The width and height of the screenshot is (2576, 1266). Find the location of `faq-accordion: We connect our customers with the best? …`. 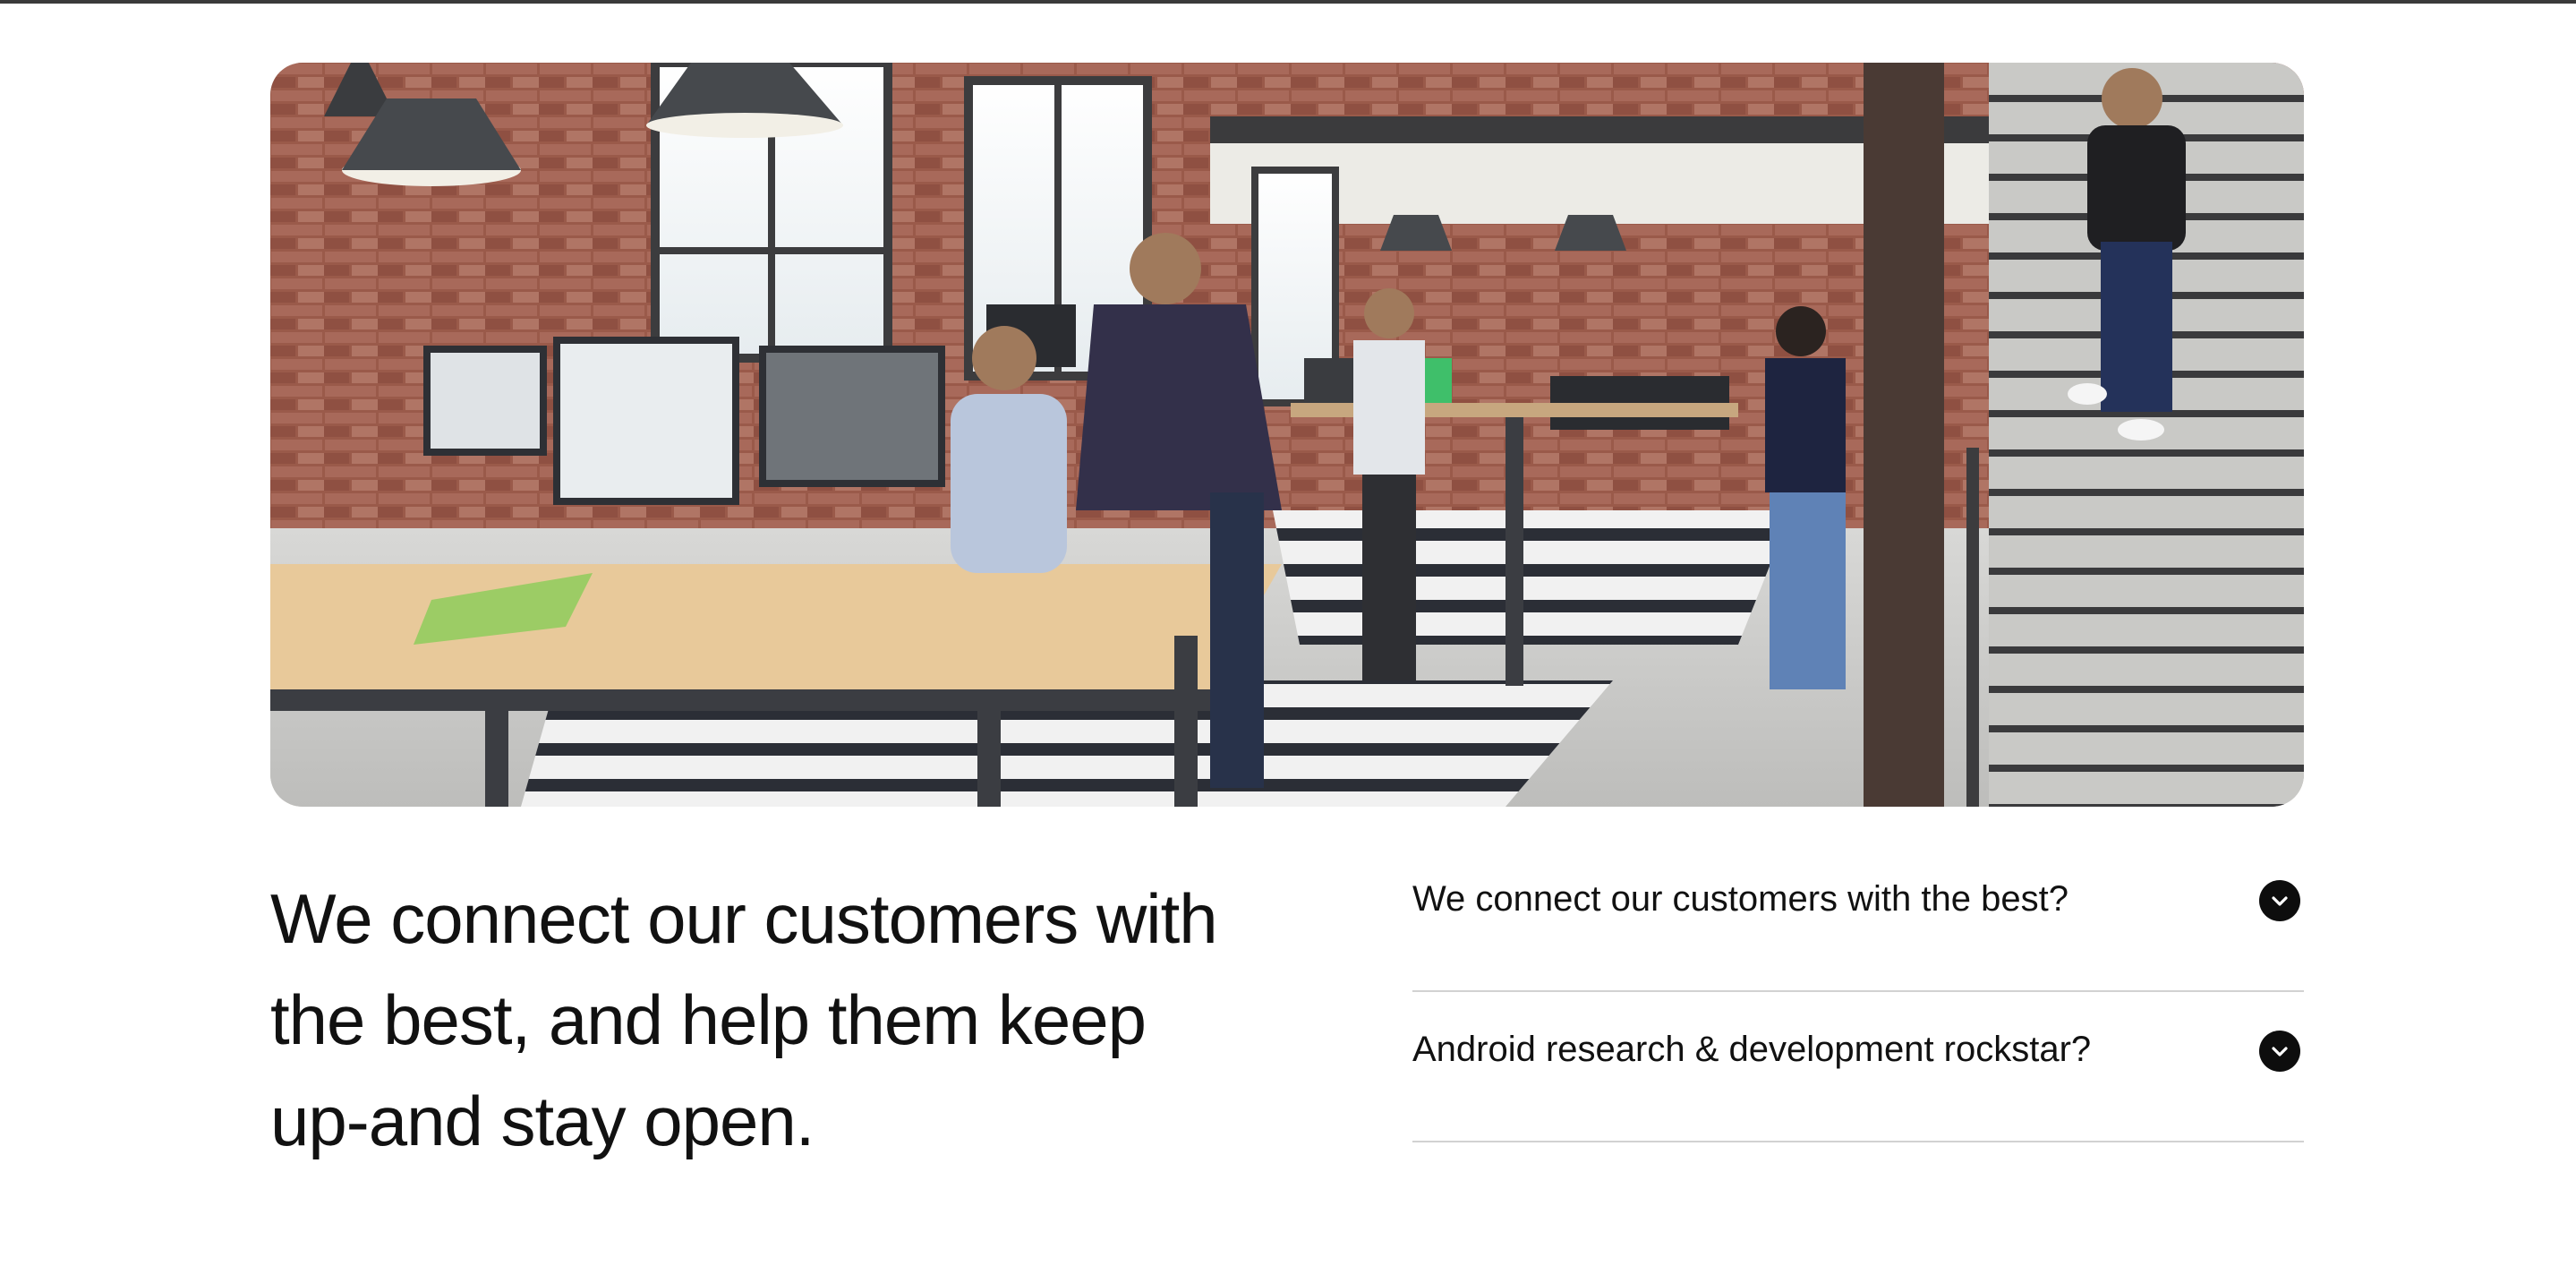

faq-accordion: We connect our customers with the best? … is located at coordinates (1858, 992).